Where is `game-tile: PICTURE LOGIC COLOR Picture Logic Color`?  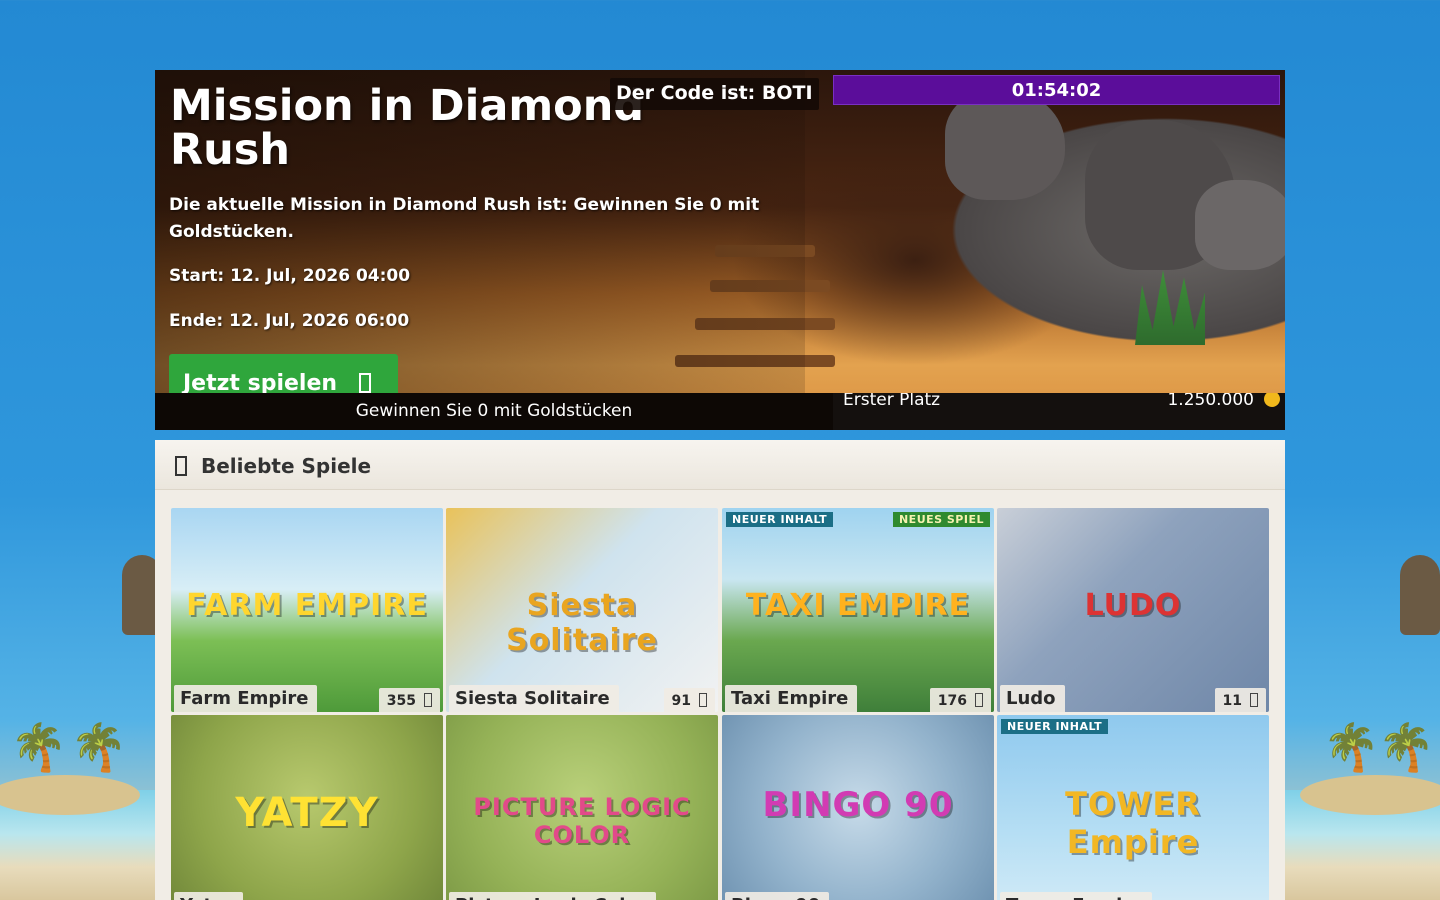 game-tile: PICTURE LOGIC COLOR Picture Logic Color is located at coordinates (582, 807).